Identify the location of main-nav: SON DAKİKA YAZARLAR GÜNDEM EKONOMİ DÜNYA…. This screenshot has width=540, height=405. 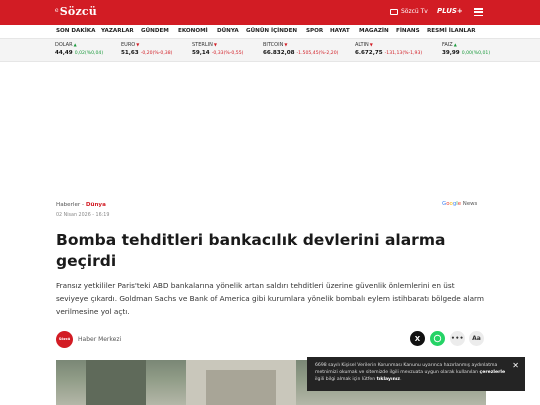
(270, 32).